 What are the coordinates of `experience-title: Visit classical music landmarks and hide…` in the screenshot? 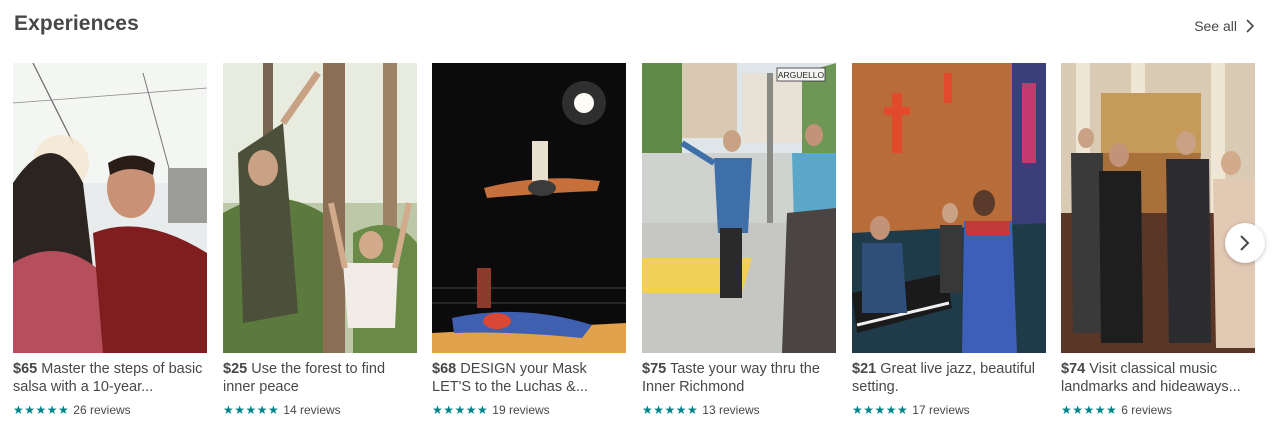 It's located at (1151, 378).